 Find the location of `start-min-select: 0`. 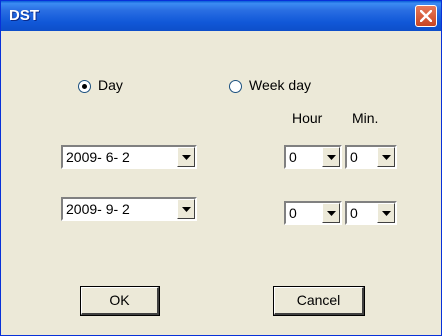

start-min-select: 0 is located at coordinates (371, 157).